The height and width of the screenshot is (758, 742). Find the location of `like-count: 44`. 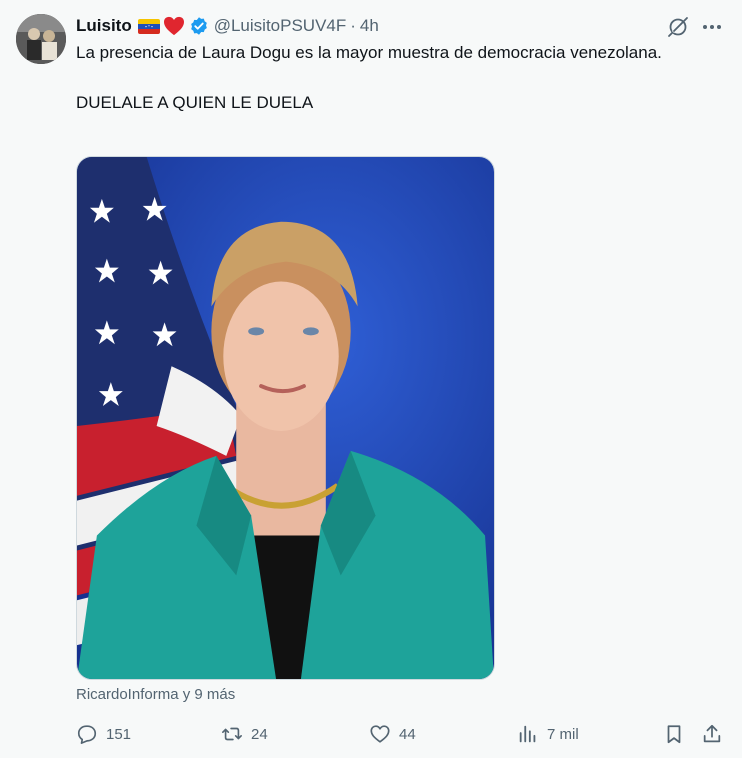

like-count: 44 is located at coordinates (407, 734).